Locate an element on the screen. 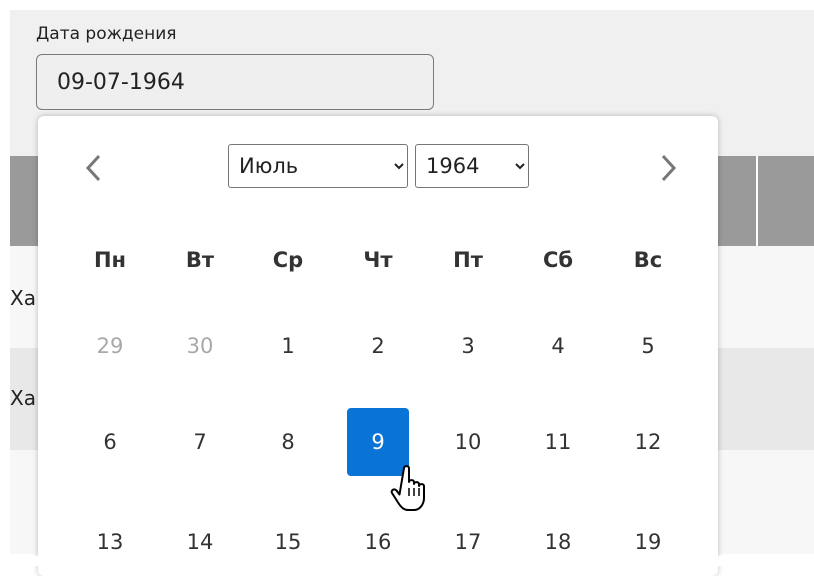 This screenshot has width=814, height=576. calendar-day: 4 is located at coordinates (558, 346).